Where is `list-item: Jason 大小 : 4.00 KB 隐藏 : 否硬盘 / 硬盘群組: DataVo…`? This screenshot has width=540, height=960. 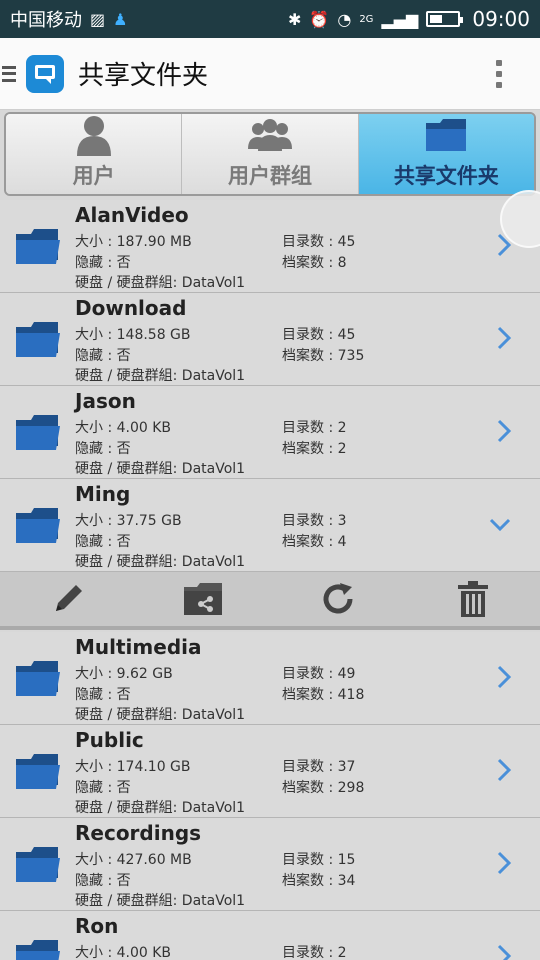
list-item: Jason 大小 : 4.00 KB 隐藏 : 否硬盘 / 硬盘群組: DataVo… is located at coordinates (270, 432).